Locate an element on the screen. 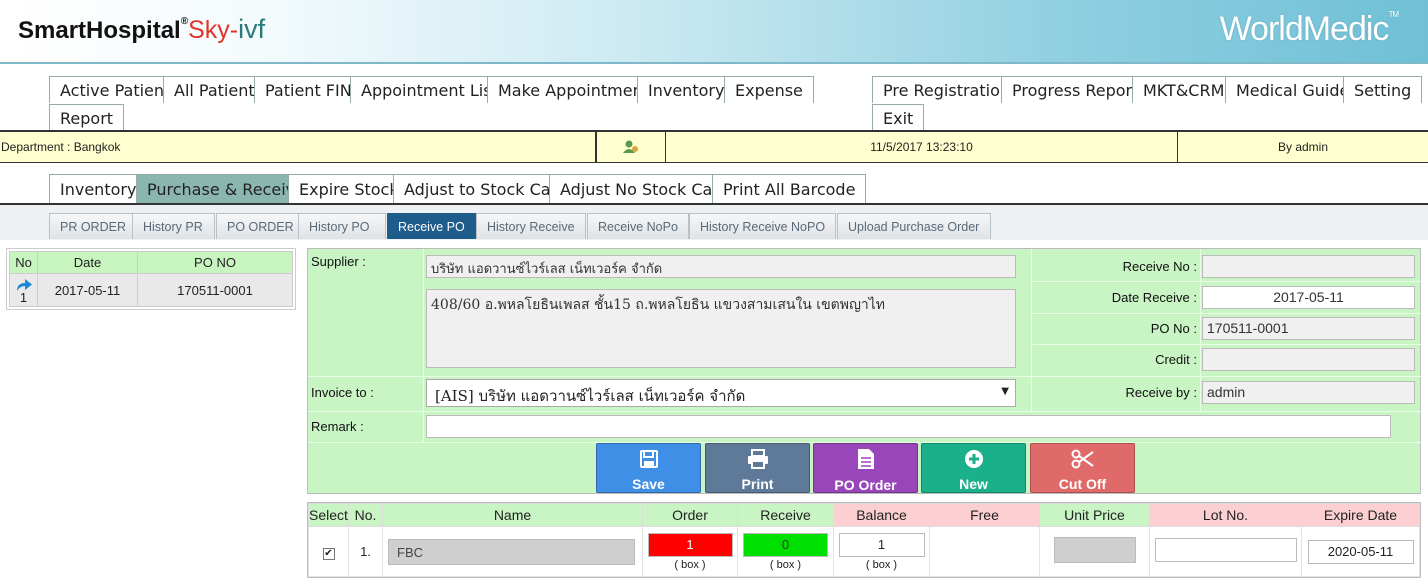 This screenshot has width=1428, height=583. select-cell: ✔ is located at coordinates (328, 551).